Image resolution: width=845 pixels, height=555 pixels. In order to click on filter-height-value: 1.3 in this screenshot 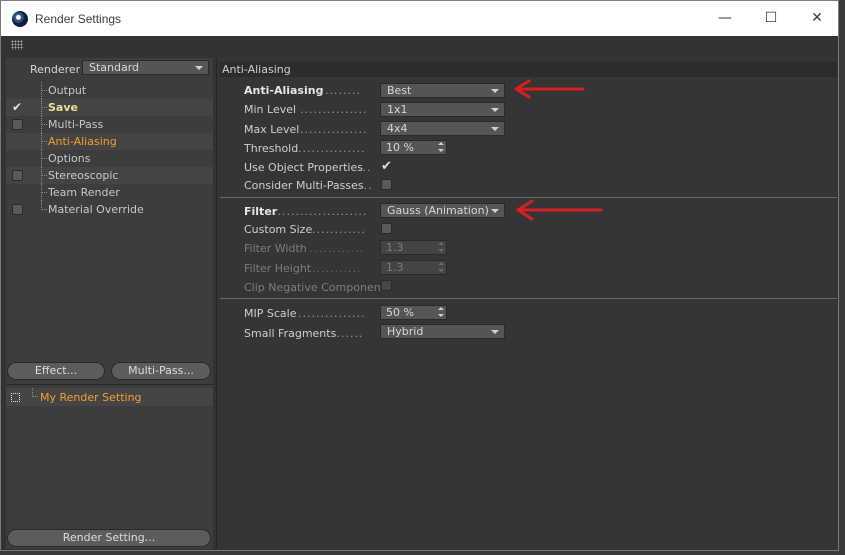, I will do `click(395, 267)`.